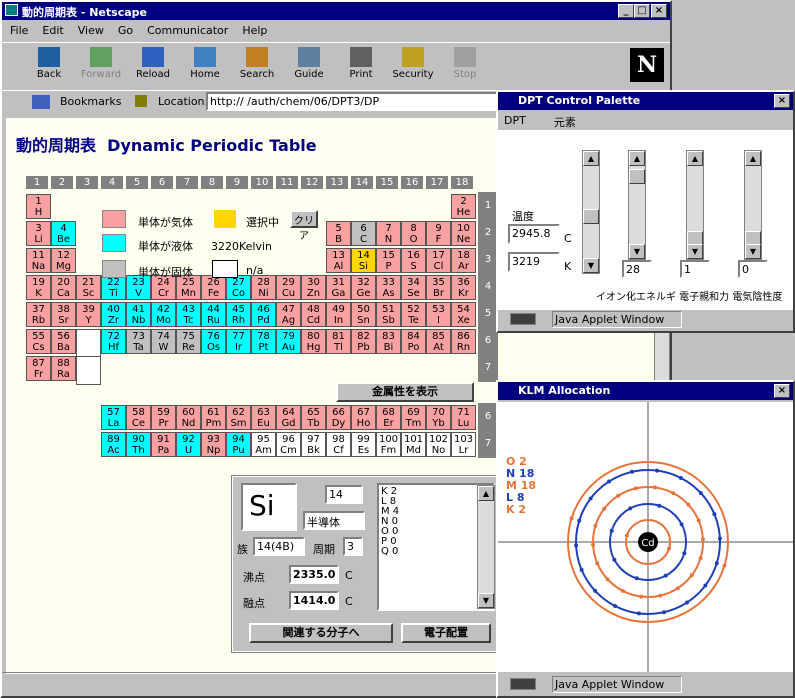 This screenshot has width=795, height=698. I want to click on shell-list-scrollbar: ▲ ▼, so click(486, 547).